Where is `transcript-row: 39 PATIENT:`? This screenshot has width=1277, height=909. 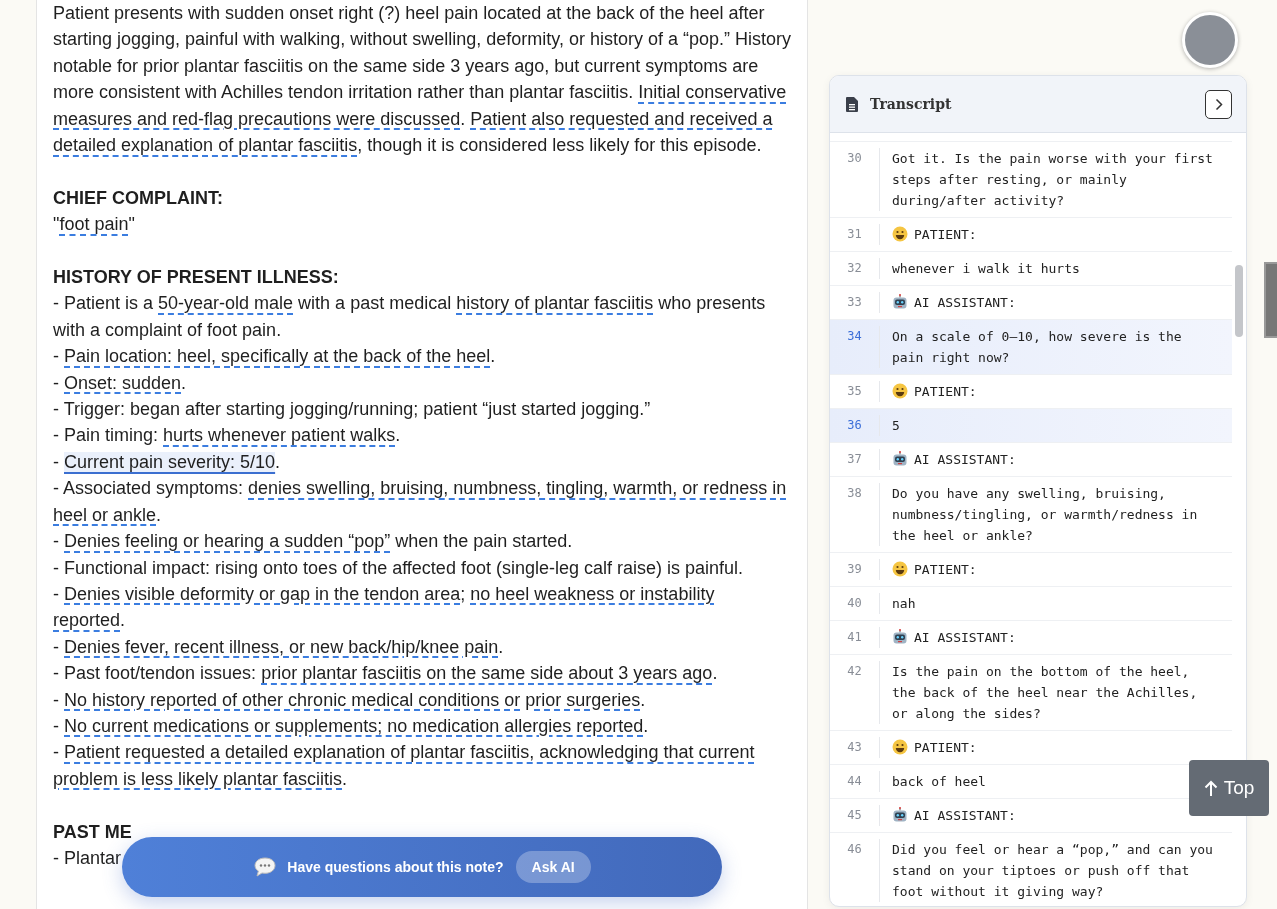
transcript-row: 39 PATIENT: is located at coordinates (1031, 570).